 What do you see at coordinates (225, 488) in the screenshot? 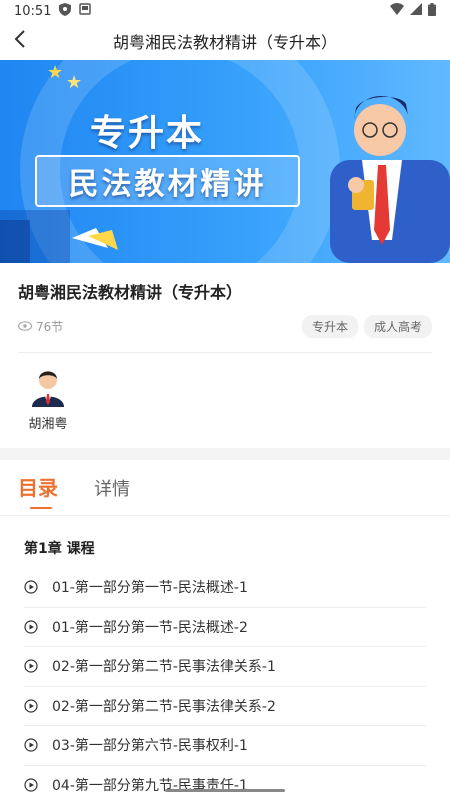
I see `content-tabs: 目录 详情` at bounding box center [225, 488].